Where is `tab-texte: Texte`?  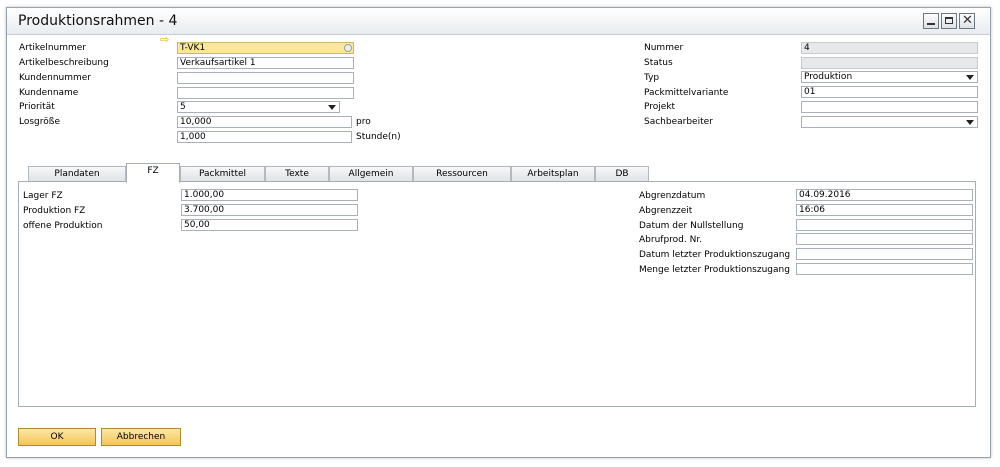 tab-texte: Texte is located at coordinates (297, 173).